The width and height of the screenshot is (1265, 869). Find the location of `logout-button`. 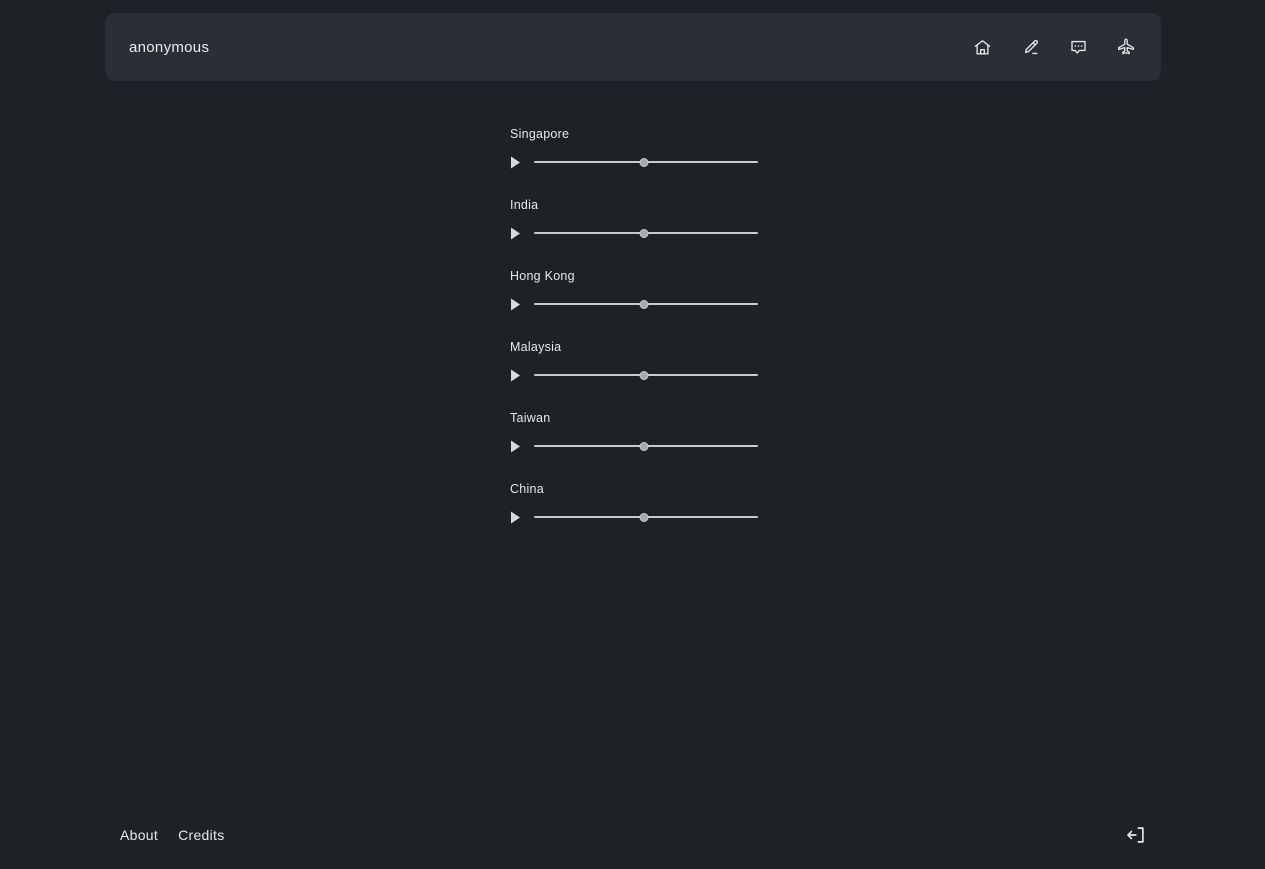

logout-button is located at coordinates (1136, 835).